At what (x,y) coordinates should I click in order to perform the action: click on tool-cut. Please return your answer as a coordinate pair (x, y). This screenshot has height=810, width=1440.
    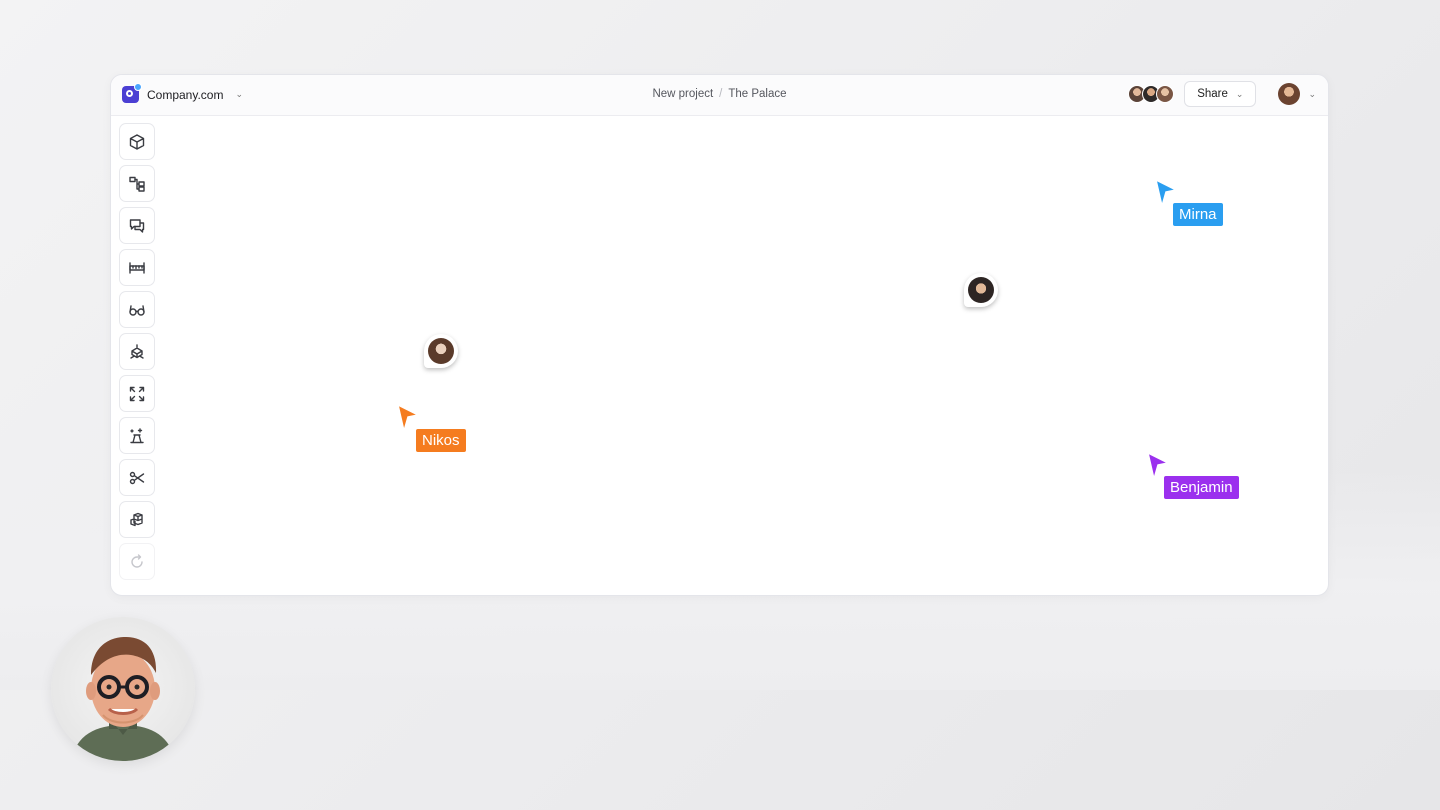
    Looking at the image, I should click on (137, 477).